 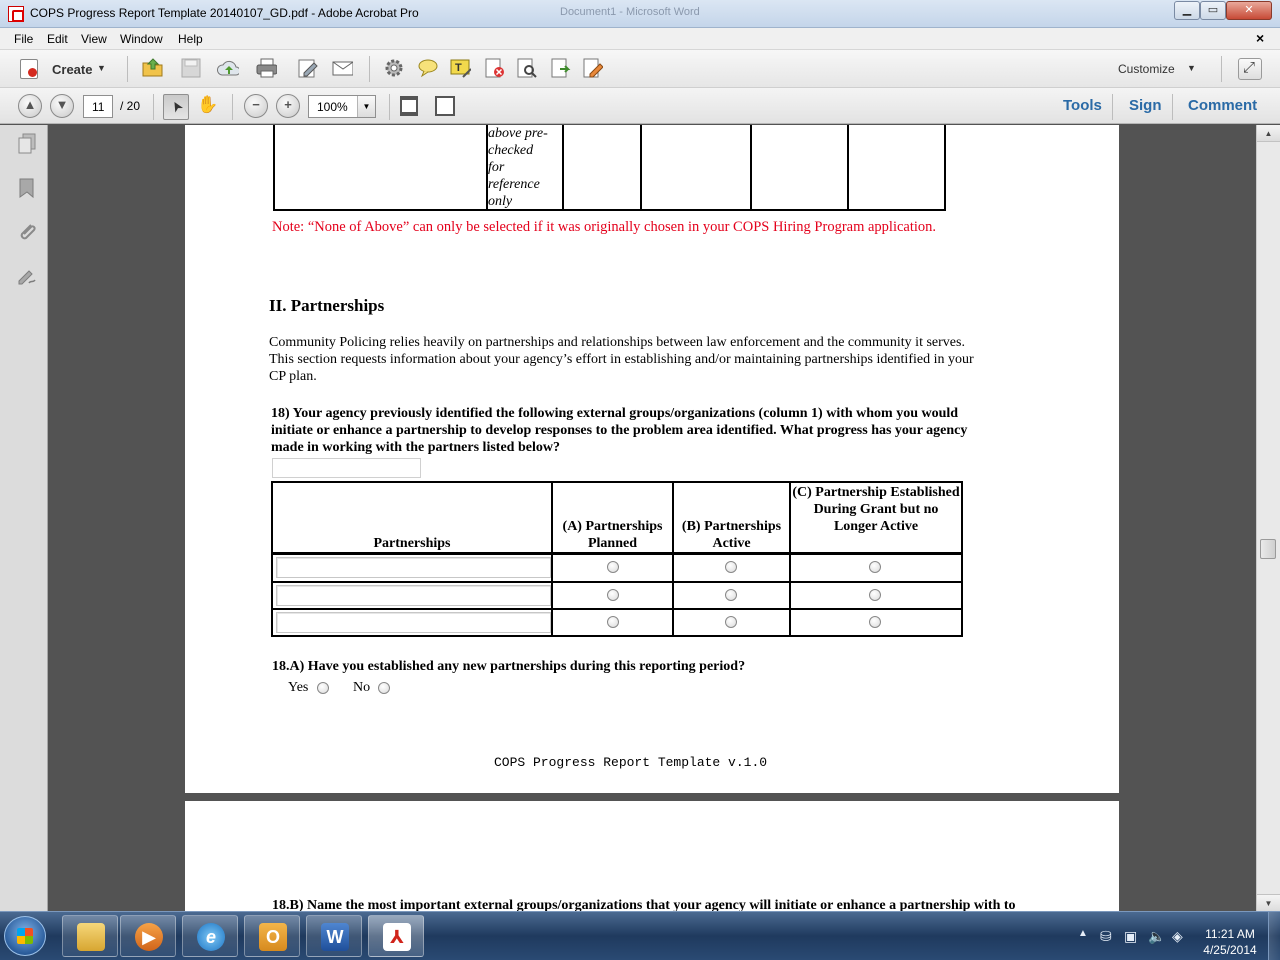 What do you see at coordinates (1274, 936) in the screenshot?
I see `show-desktop-button` at bounding box center [1274, 936].